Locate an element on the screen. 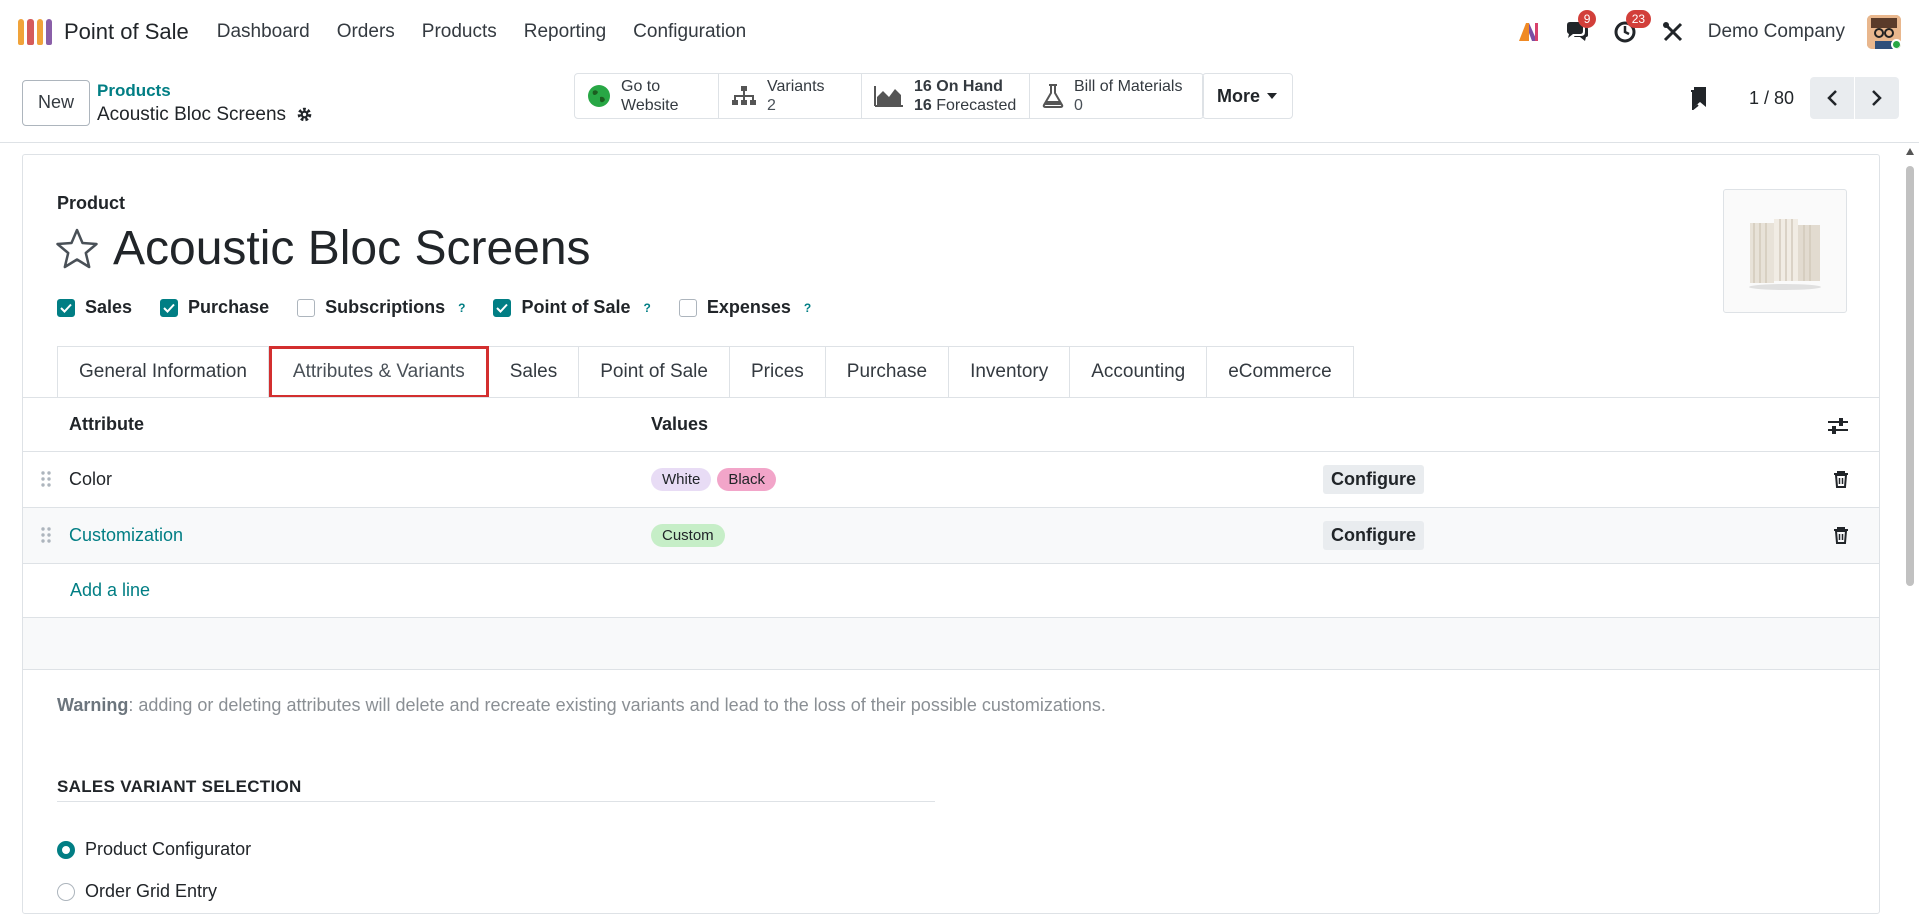 The height and width of the screenshot is (914, 1919). app-name: Point of Sale is located at coordinates (126, 32).